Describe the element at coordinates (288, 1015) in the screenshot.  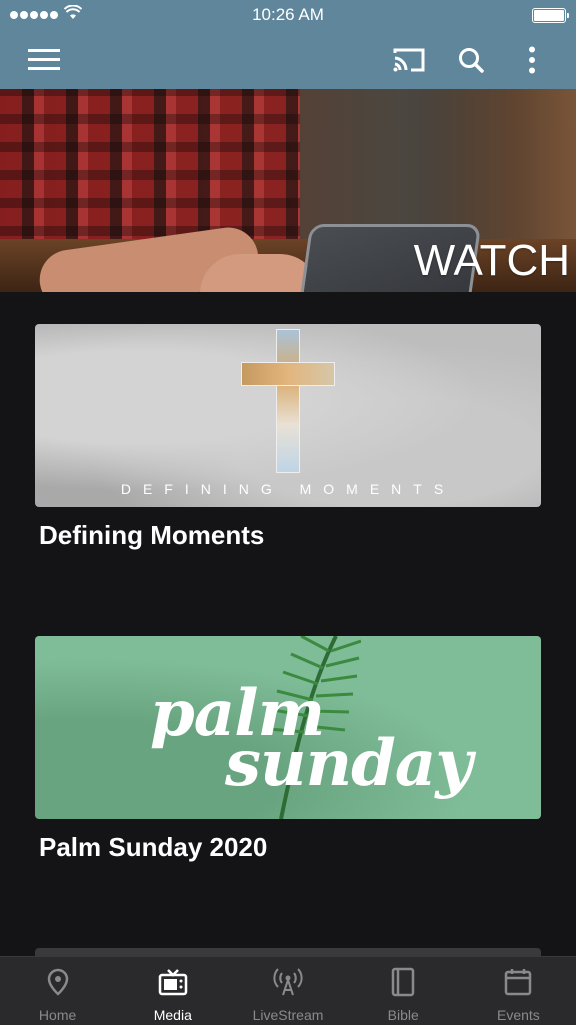
I see `tab-label: LiveStream` at that location.